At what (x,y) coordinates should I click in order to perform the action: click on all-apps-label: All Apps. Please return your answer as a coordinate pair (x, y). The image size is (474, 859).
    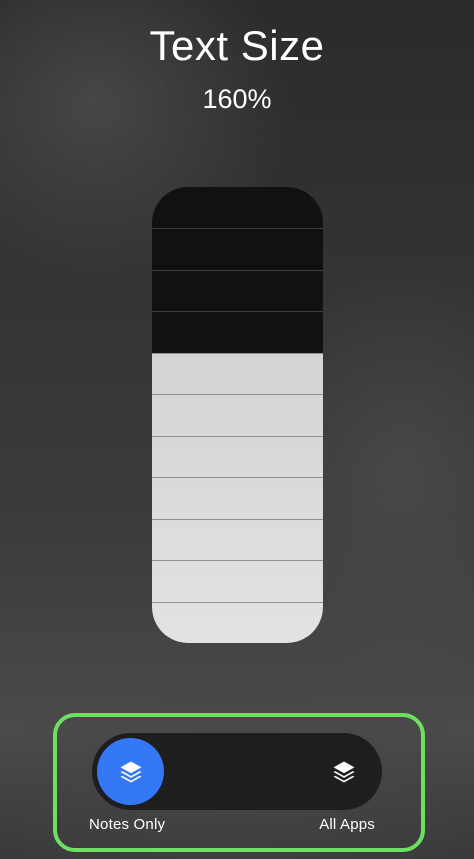
    Looking at the image, I should click on (347, 825).